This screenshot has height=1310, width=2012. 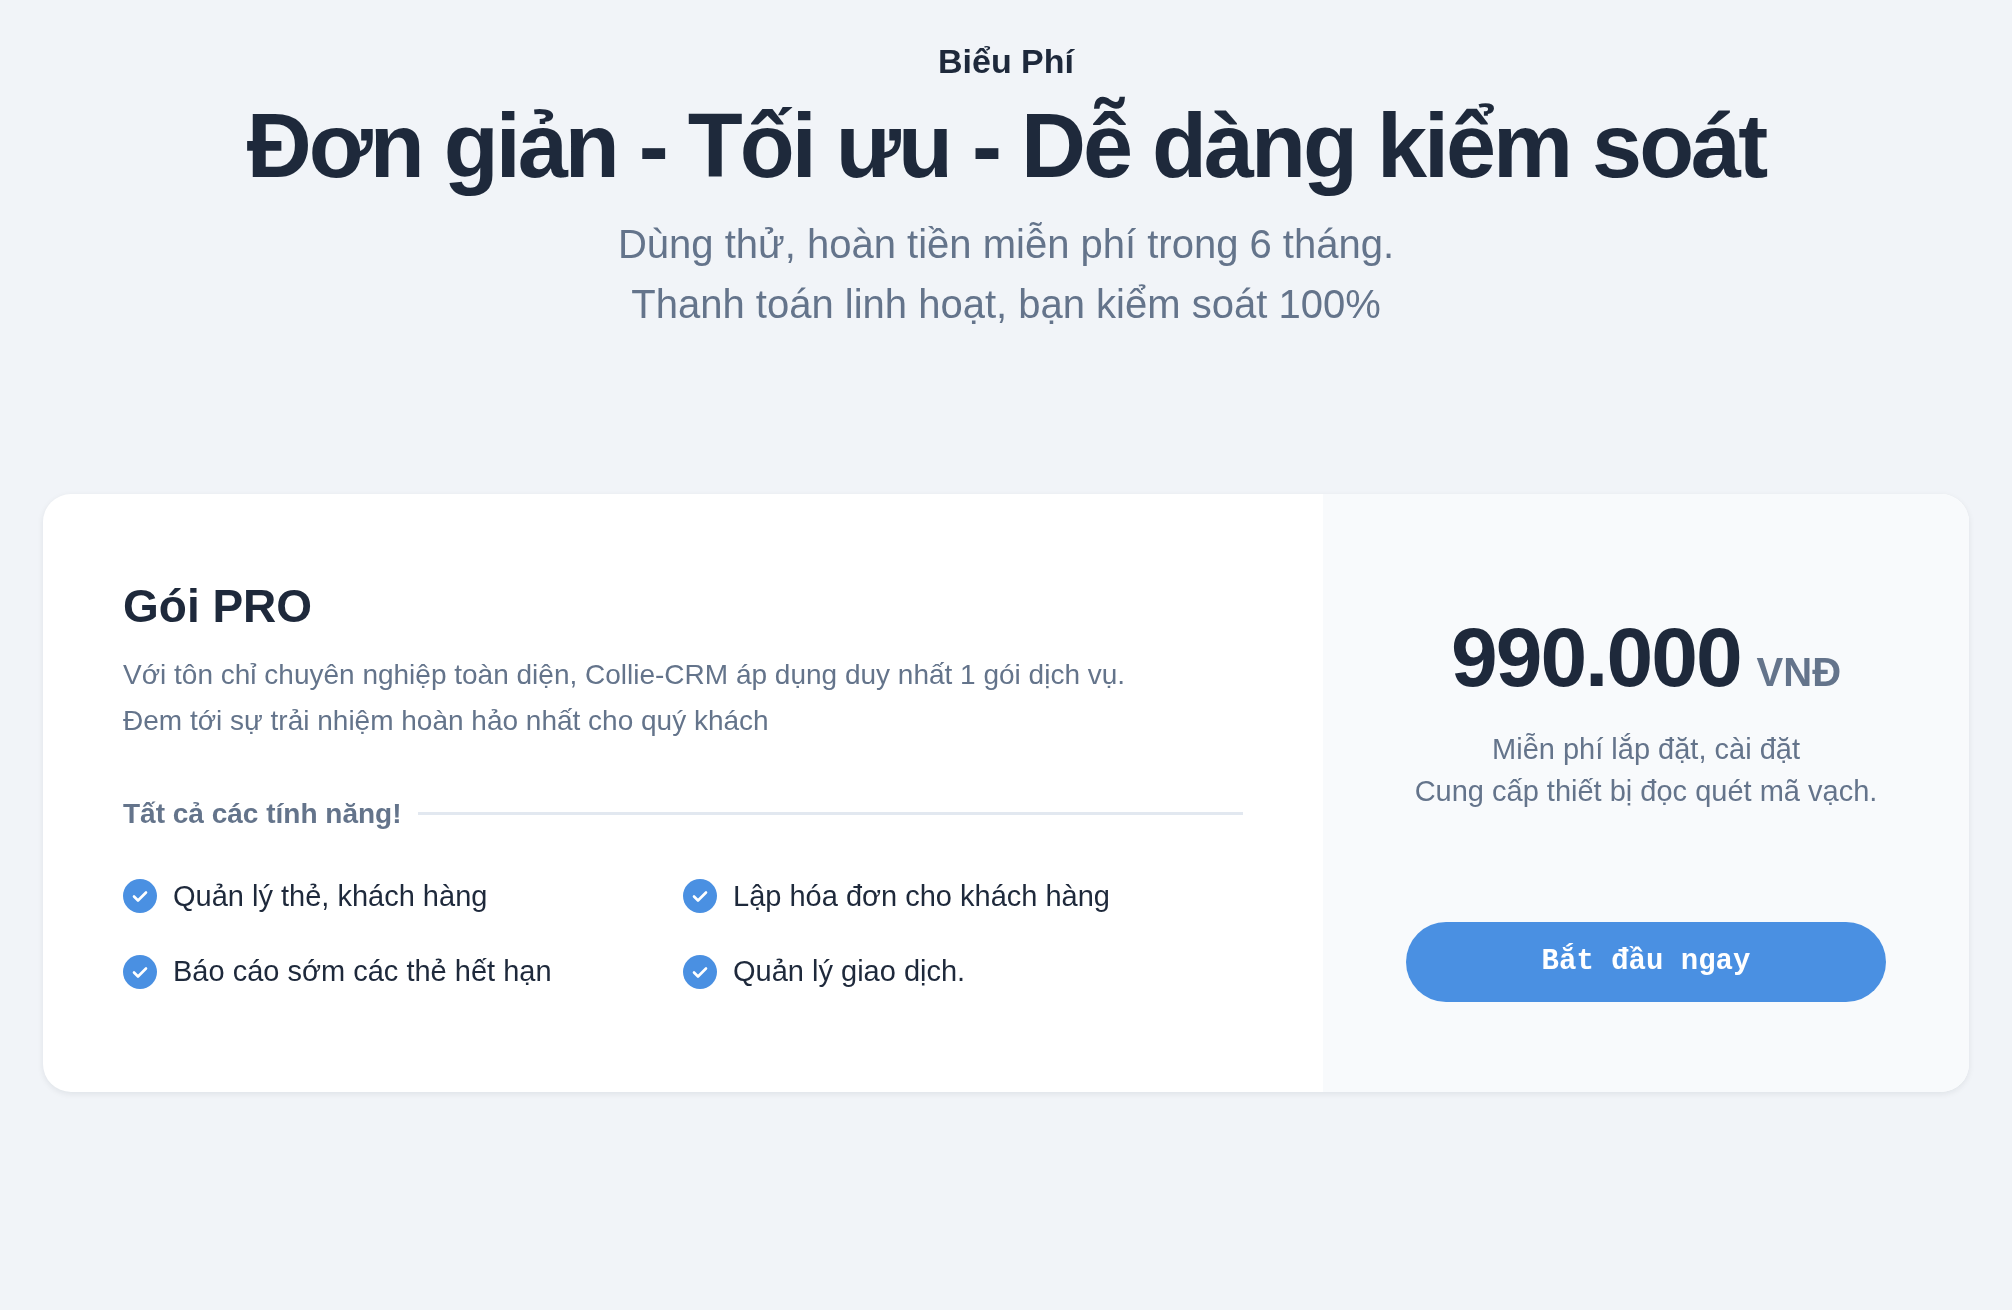 I want to click on feature-label: Lập hóa đơn cho khách hàng, so click(x=921, y=896).